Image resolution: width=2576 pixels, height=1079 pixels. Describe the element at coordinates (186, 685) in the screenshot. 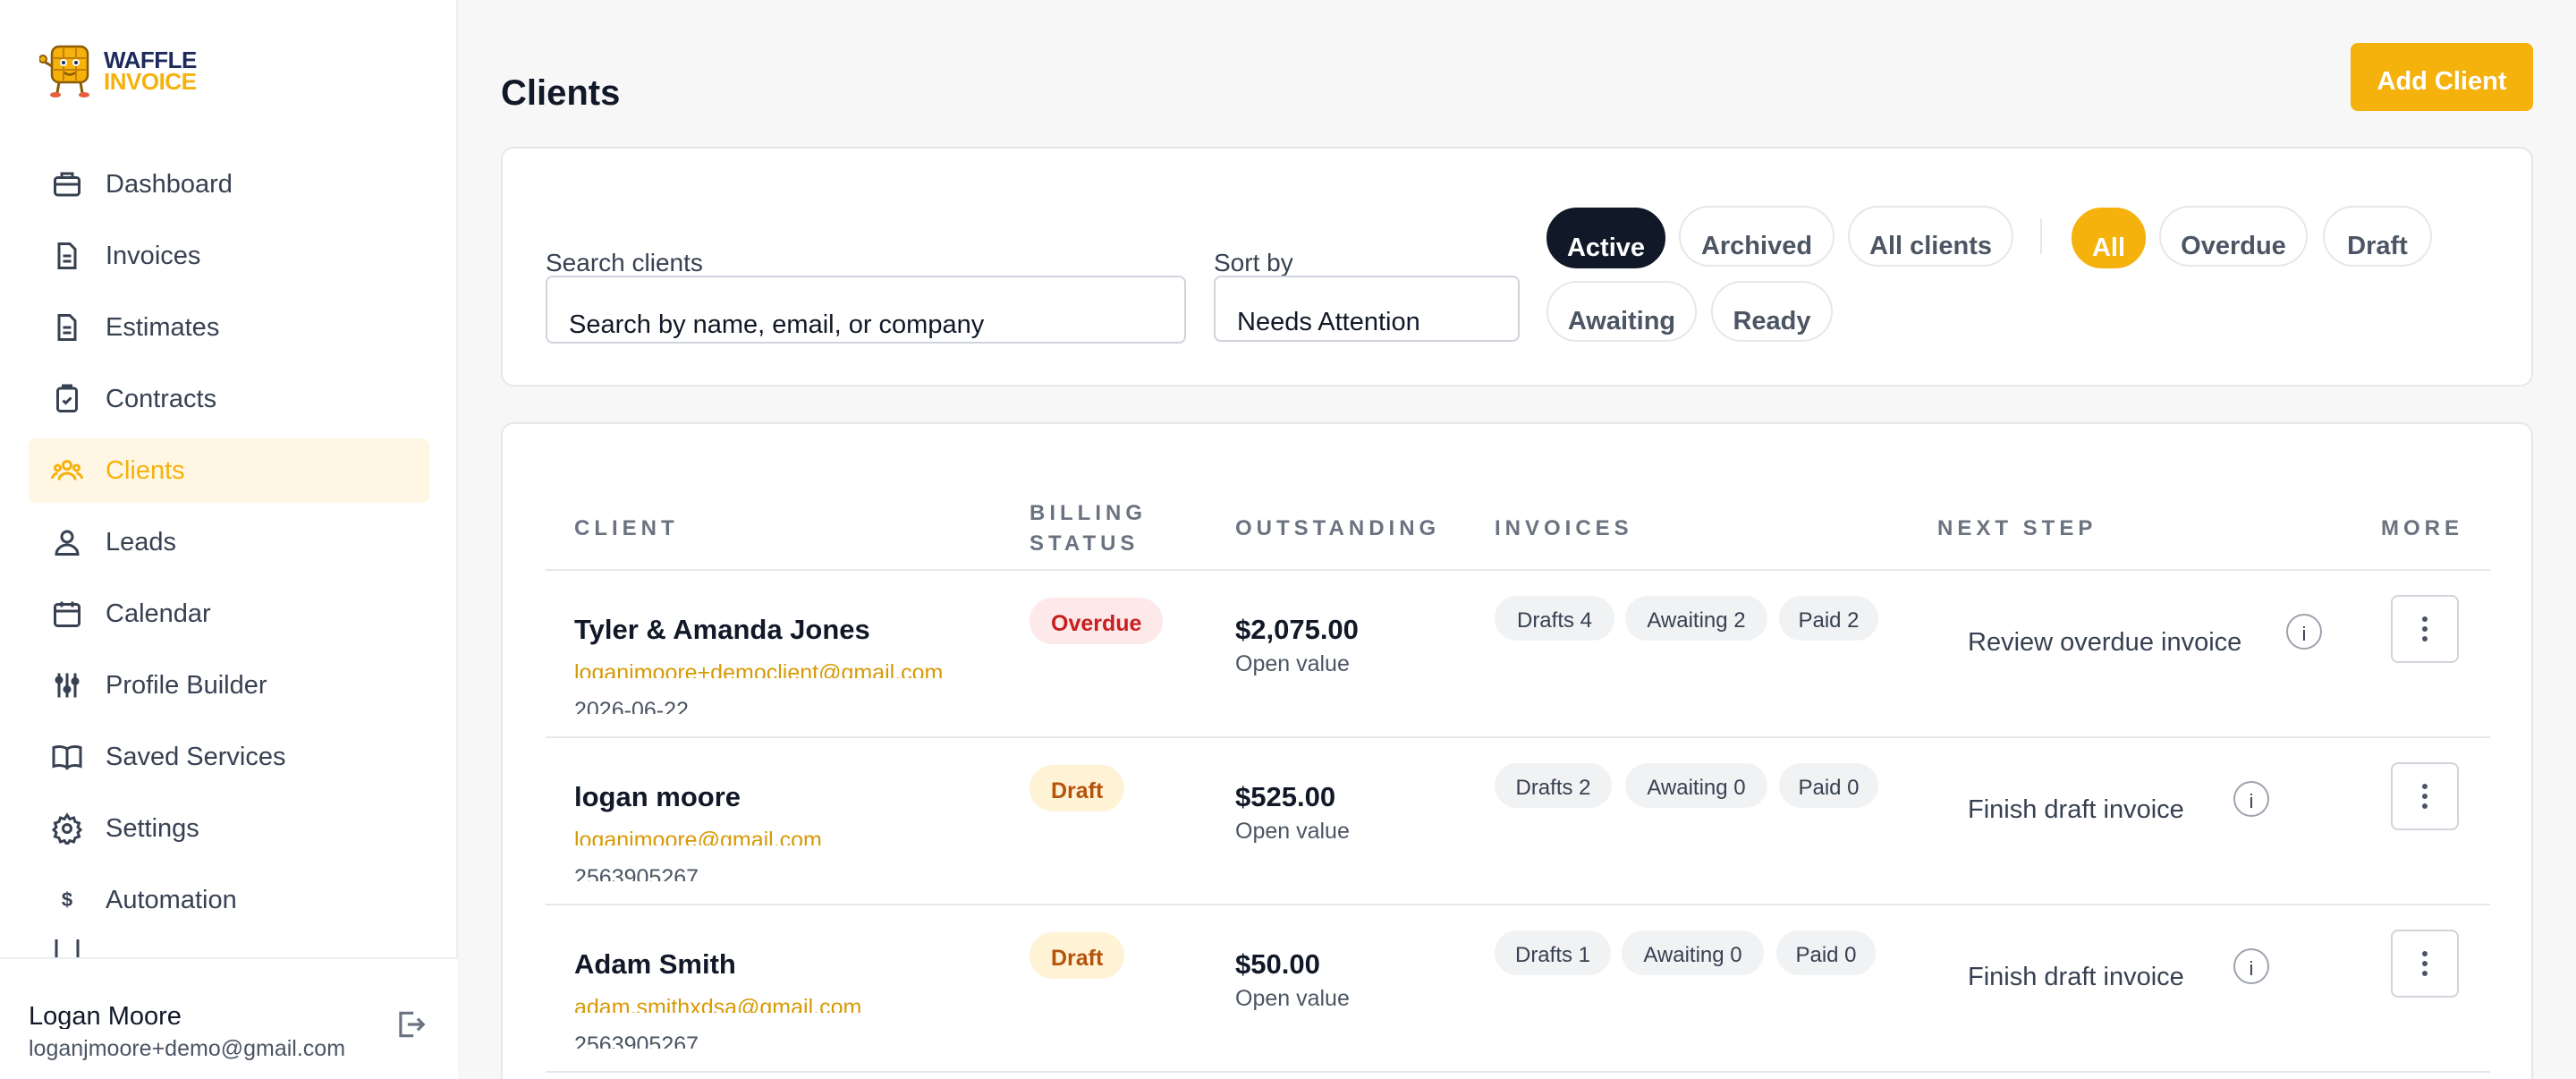

I see `sidebar-item-label: Profile Builder` at that location.